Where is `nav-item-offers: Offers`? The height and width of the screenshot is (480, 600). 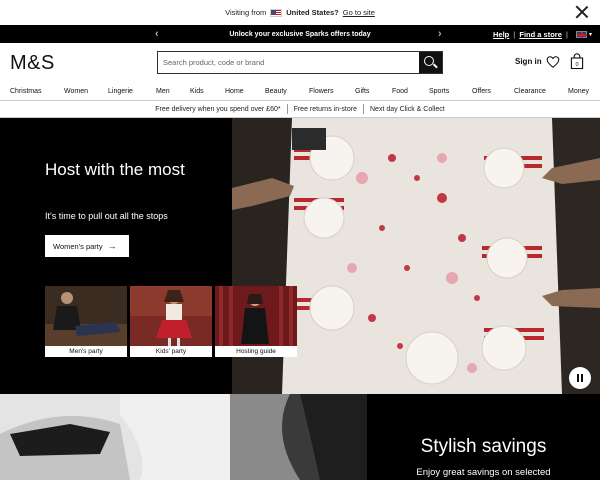 nav-item-offers: Offers is located at coordinates (481, 91).